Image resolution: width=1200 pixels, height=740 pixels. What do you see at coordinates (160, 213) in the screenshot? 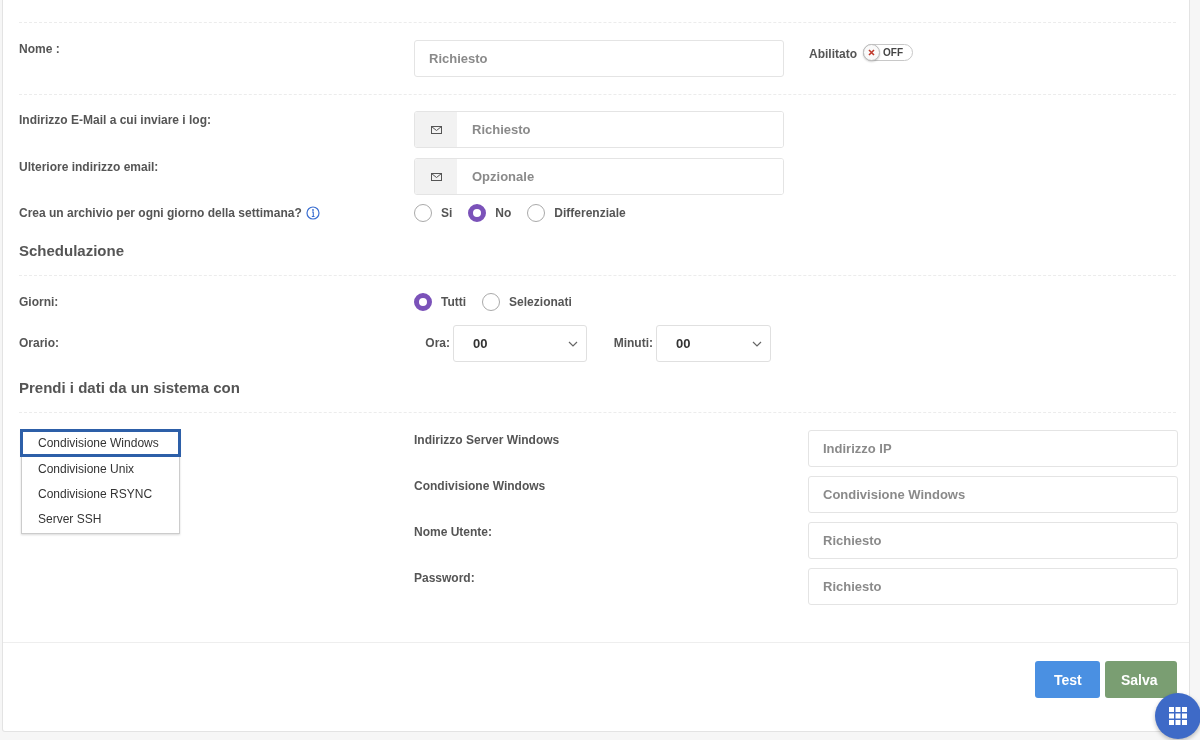
I see `field-label: Crea un archivio per ogni giorno della settimana?` at bounding box center [160, 213].